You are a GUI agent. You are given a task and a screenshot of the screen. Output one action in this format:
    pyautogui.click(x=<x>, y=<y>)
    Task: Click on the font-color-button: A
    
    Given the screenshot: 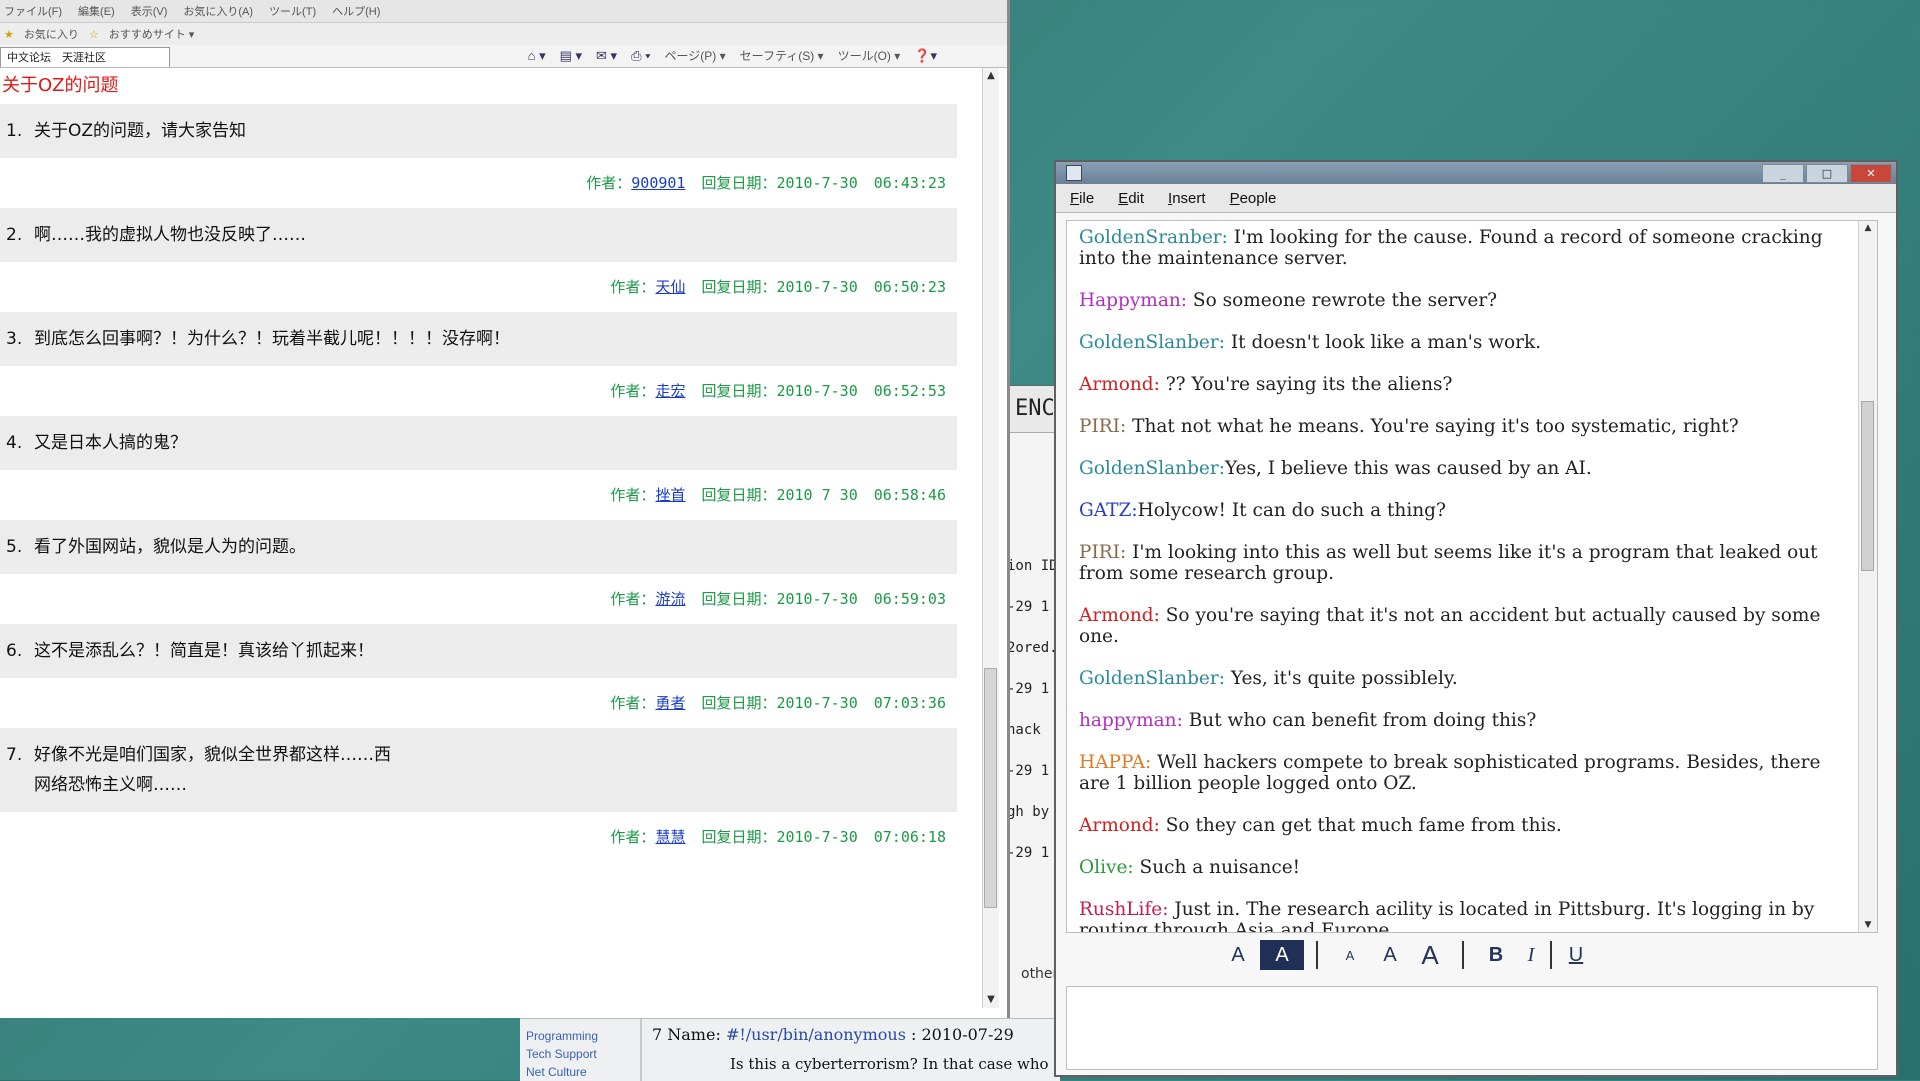 What is the action you would take?
    pyautogui.click(x=1238, y=955)
    